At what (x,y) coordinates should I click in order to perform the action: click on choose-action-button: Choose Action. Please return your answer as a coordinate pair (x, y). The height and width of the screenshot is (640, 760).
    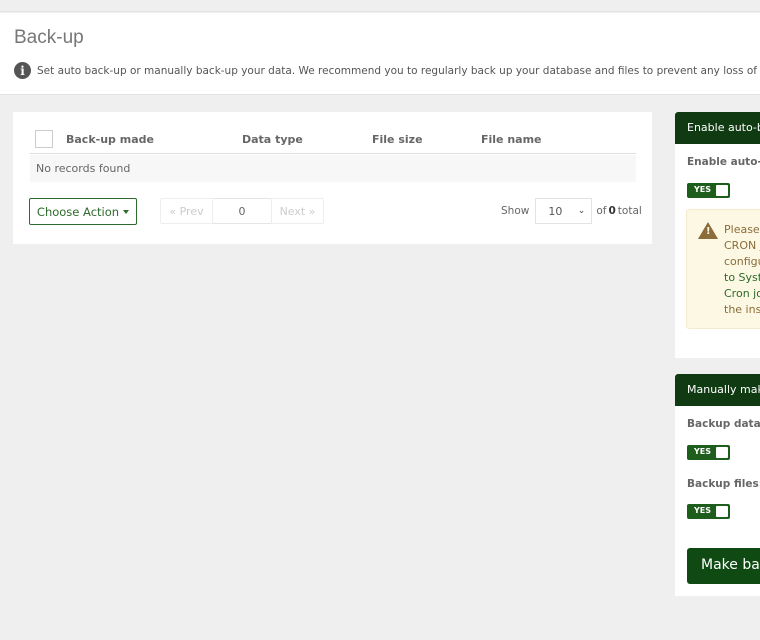
    Looking at the image, I should click on (83, 211).